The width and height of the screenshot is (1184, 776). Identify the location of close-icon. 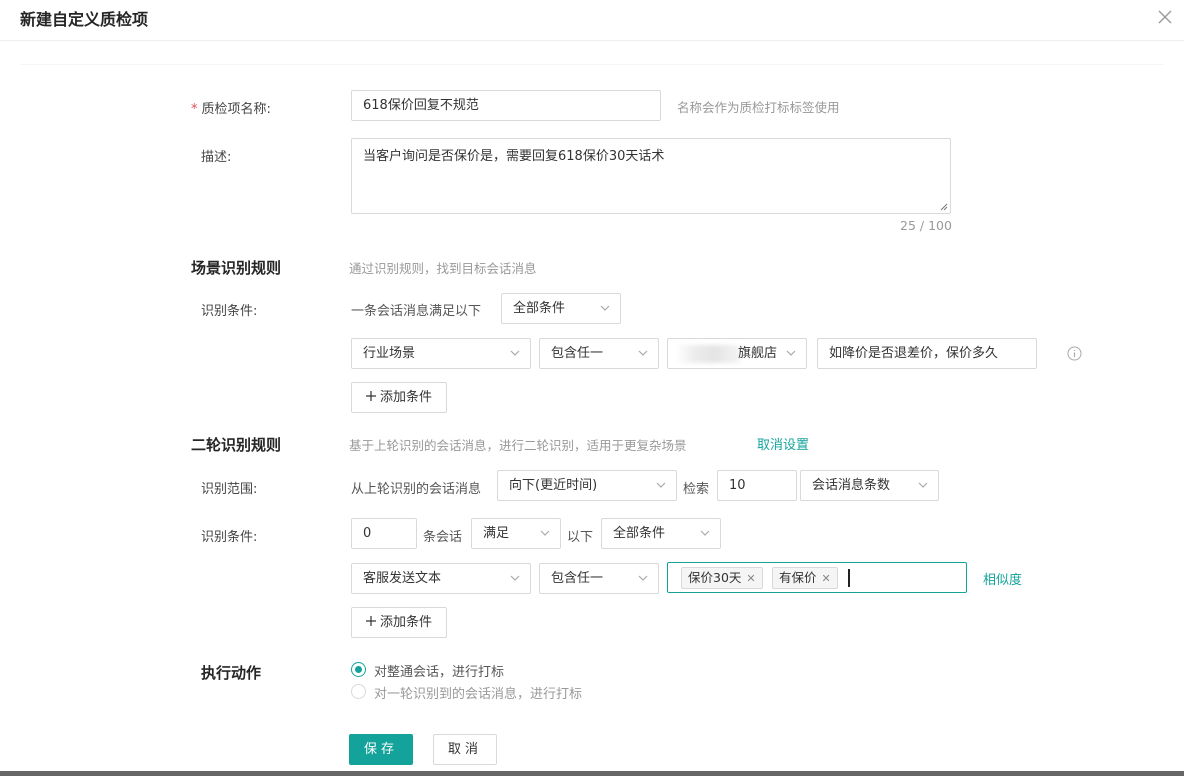
(1165, 17).